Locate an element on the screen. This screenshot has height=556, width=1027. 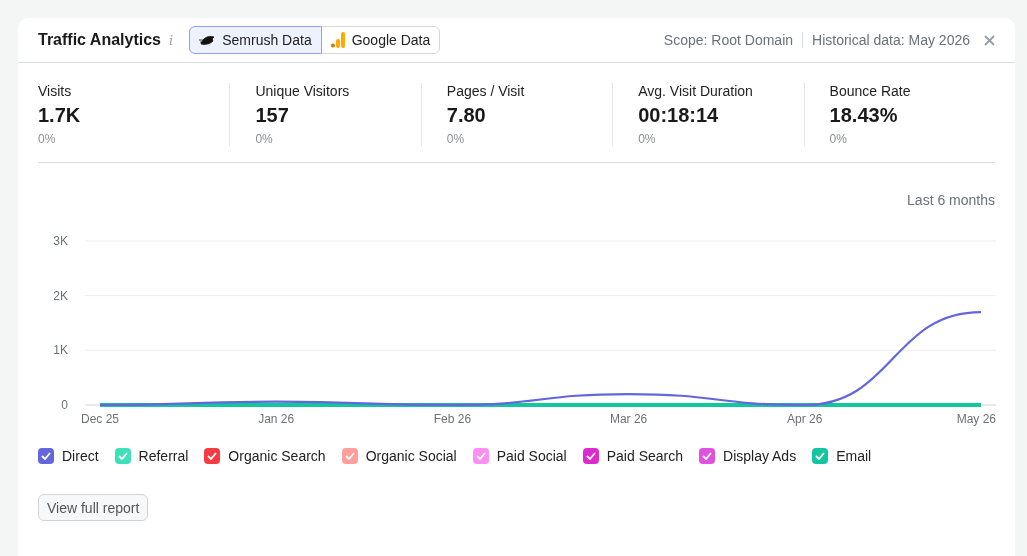
axis-label: Dec 25 is located at coordinates (100, 419).